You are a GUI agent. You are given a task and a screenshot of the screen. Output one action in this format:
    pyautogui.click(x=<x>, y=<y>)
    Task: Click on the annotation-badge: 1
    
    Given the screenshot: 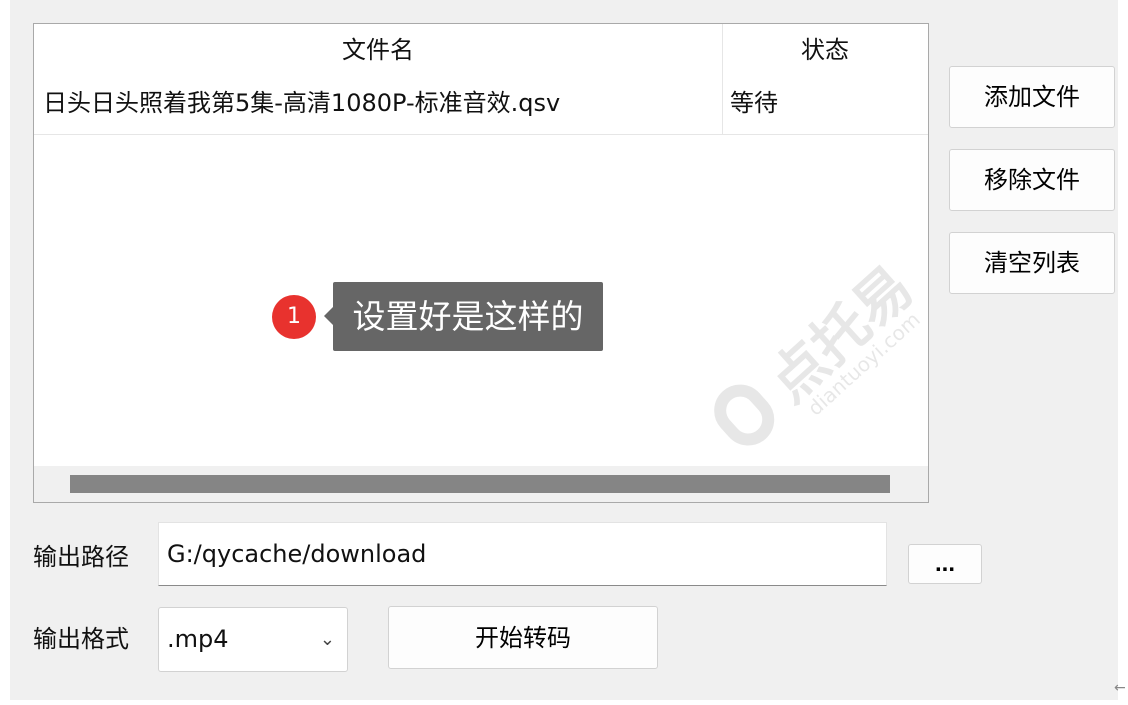 What is the action you would take?
    pyautogui.click(x=294, y=317)
    